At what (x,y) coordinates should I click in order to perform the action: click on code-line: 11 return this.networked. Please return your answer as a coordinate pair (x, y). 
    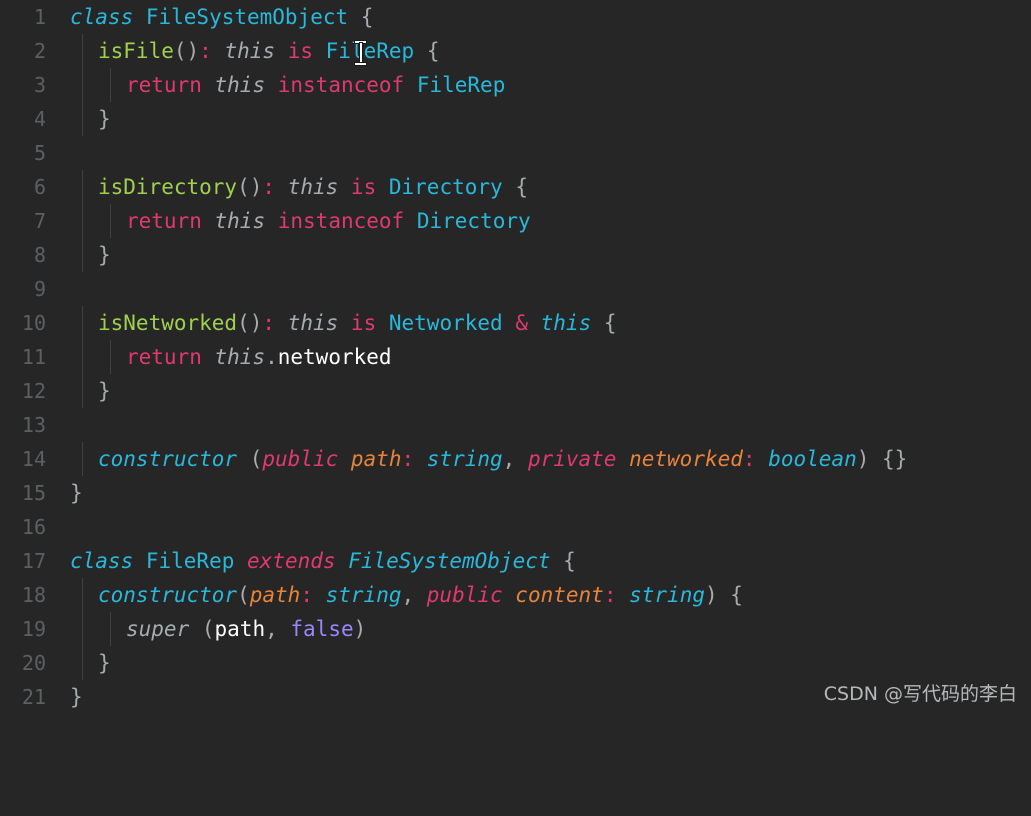
    Looking at the image, I should click on (515, 357).